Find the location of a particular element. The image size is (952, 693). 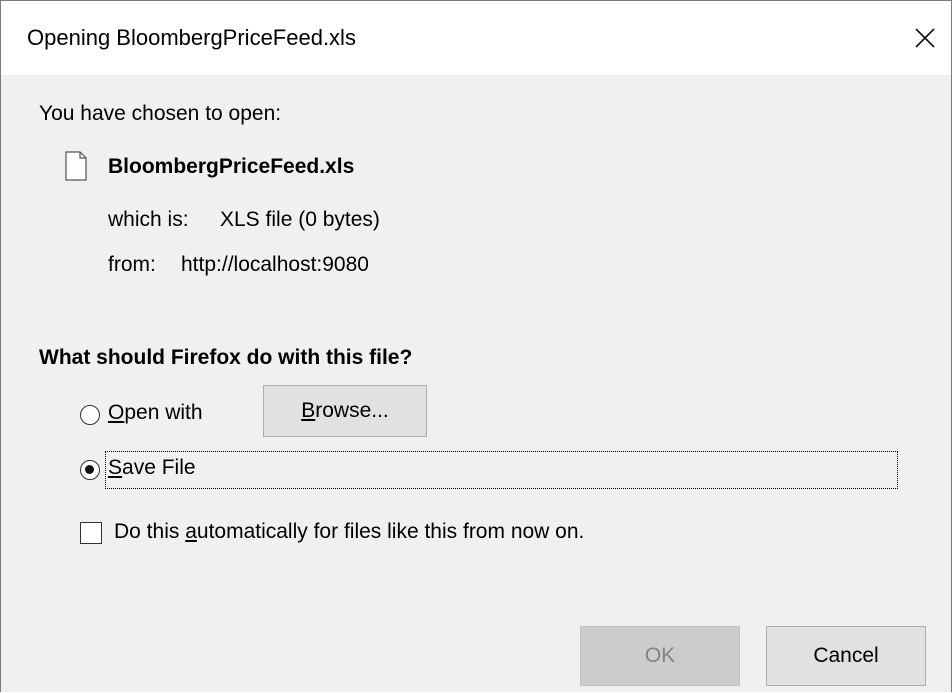

dialog-title: Opening BloombergPriceFeed.xls is located at coordinates (191, 37).